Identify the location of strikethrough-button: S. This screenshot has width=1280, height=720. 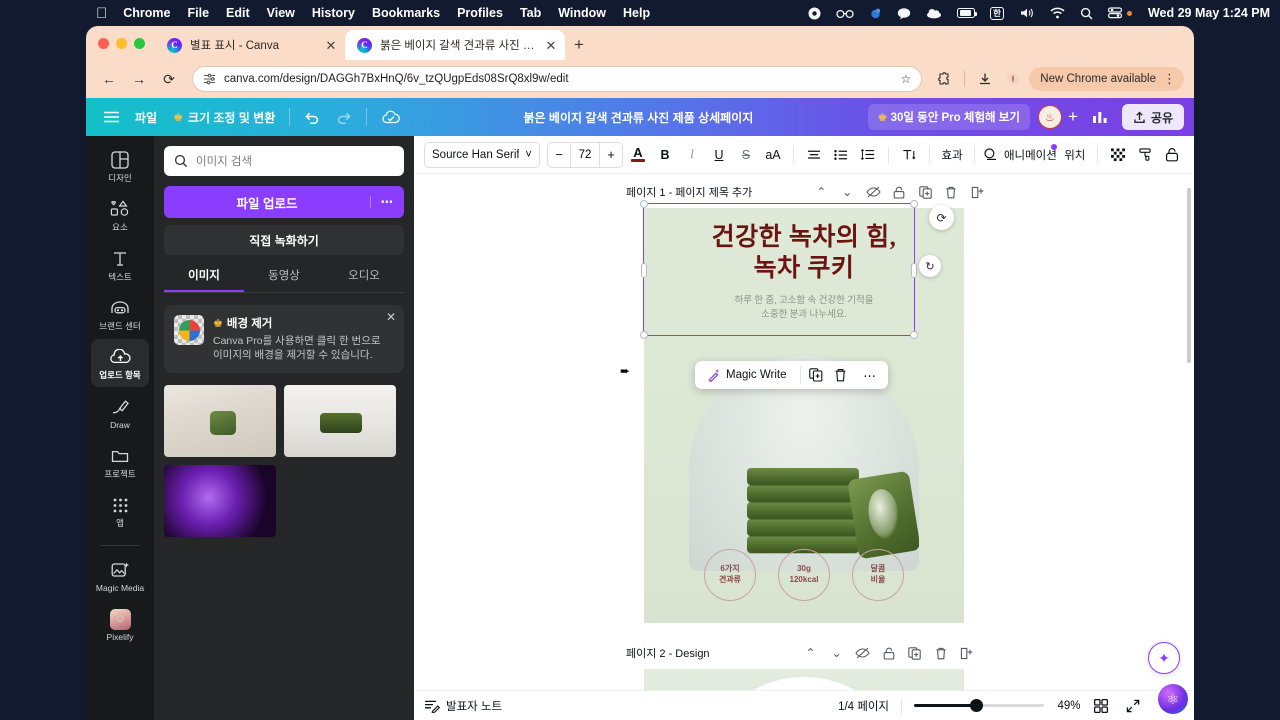
(746, 155).